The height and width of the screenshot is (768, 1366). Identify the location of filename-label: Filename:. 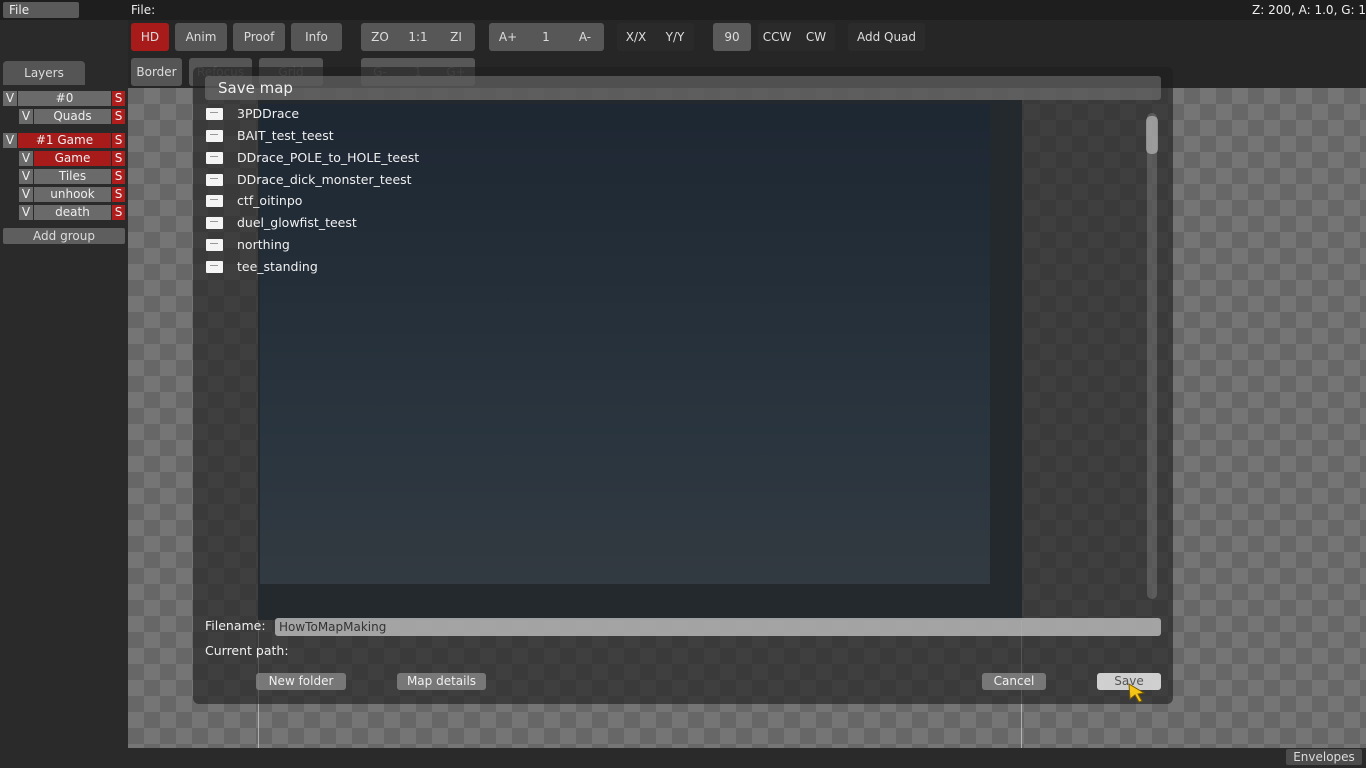
(235, 625).